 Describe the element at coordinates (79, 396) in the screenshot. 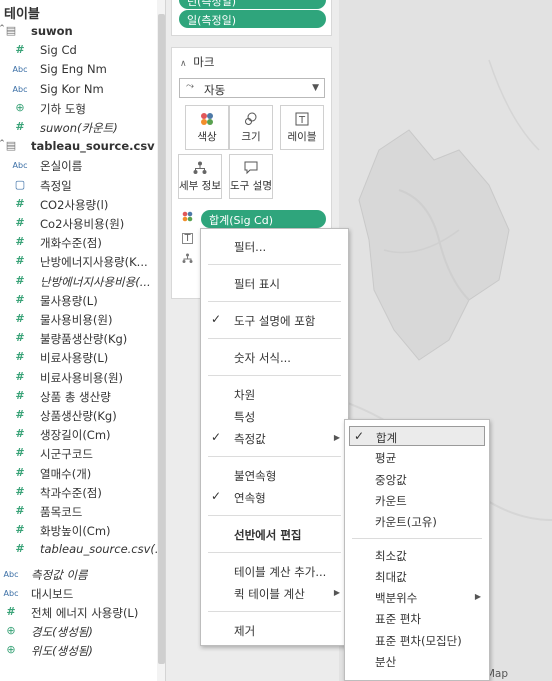

I see `field-row: # 상품 총 생산량` at that location.